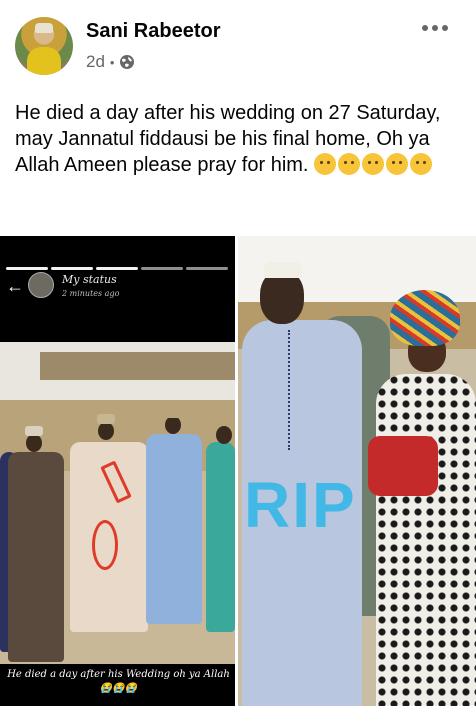  I want to click on status-progress, so click(117, 268).